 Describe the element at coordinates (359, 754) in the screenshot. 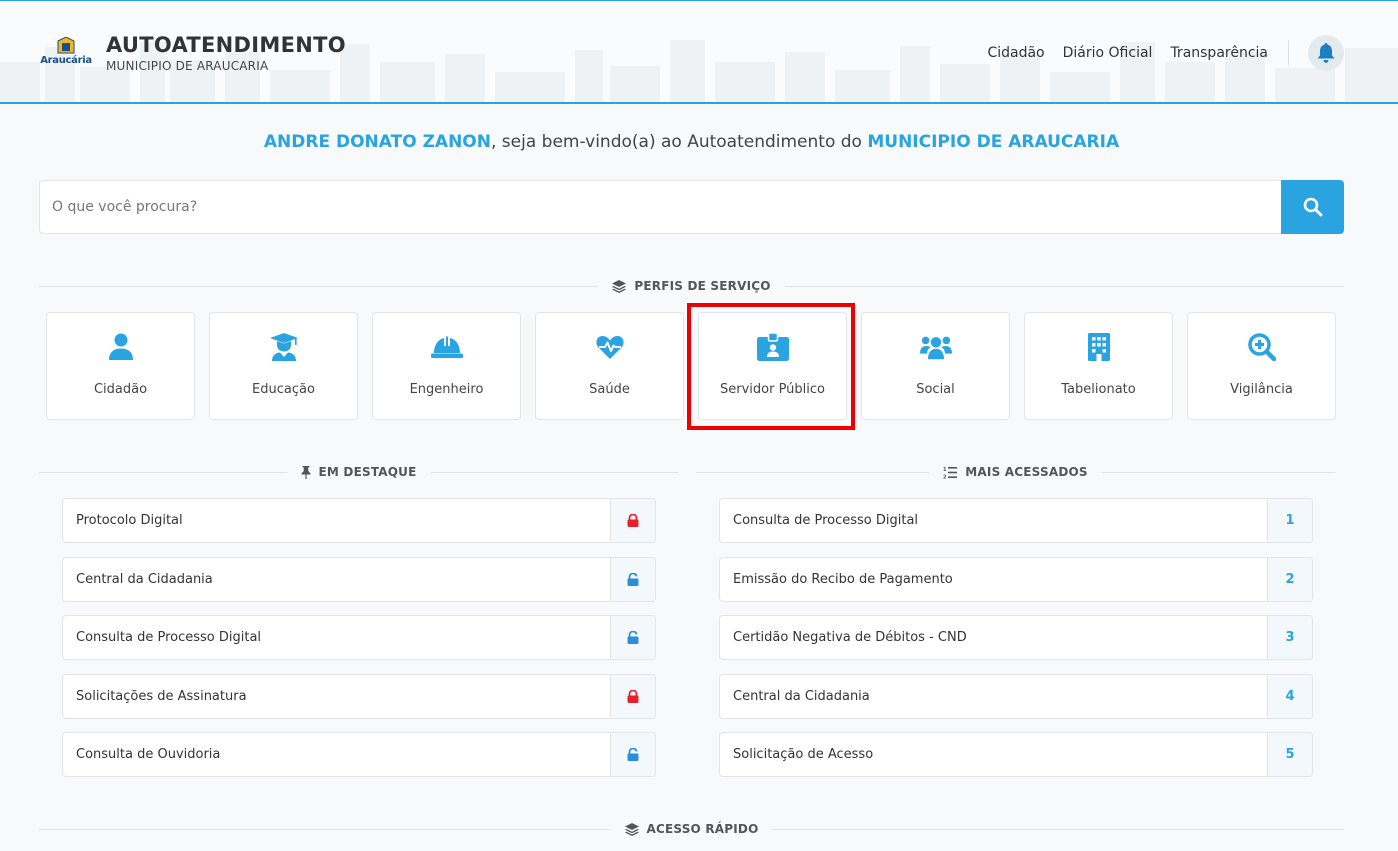

I see `featured-item-consulta-ouvidoria: Consulta de Ouvidoria` at that location.